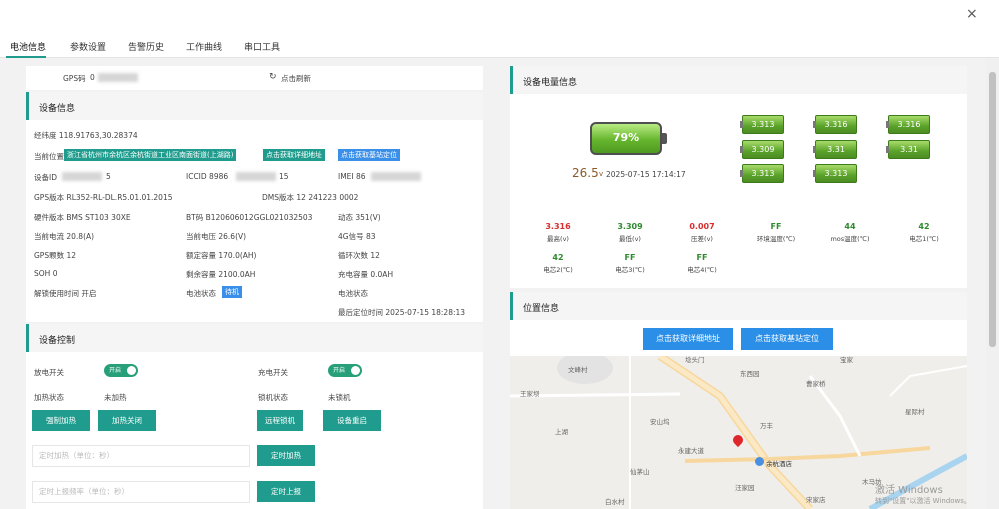 The image size is (999, 509). Describe the element at coordinates (776, 239) in the screenshot. I see `stat-label: 环境温度(℃)` at that location.